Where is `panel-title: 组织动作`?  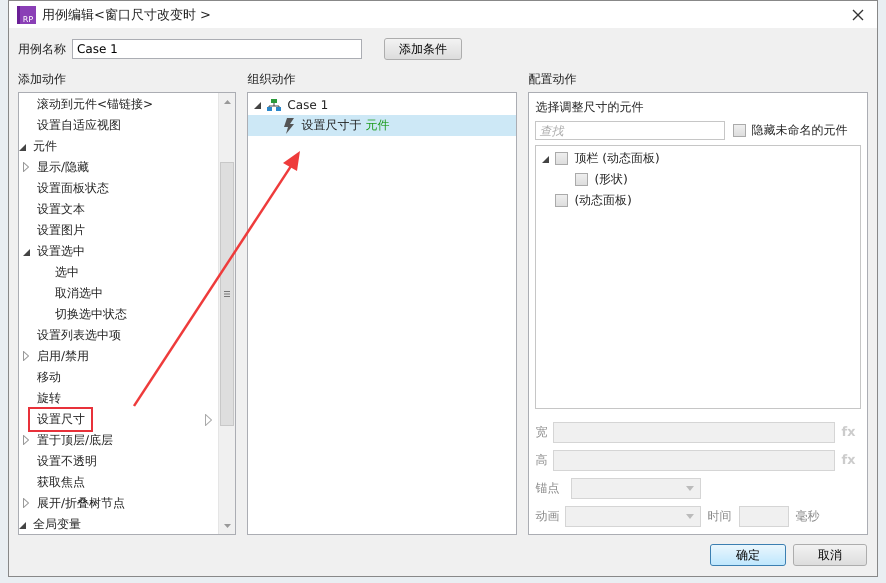
panel-title: 组织动作 is located at coordinates (271, 79).